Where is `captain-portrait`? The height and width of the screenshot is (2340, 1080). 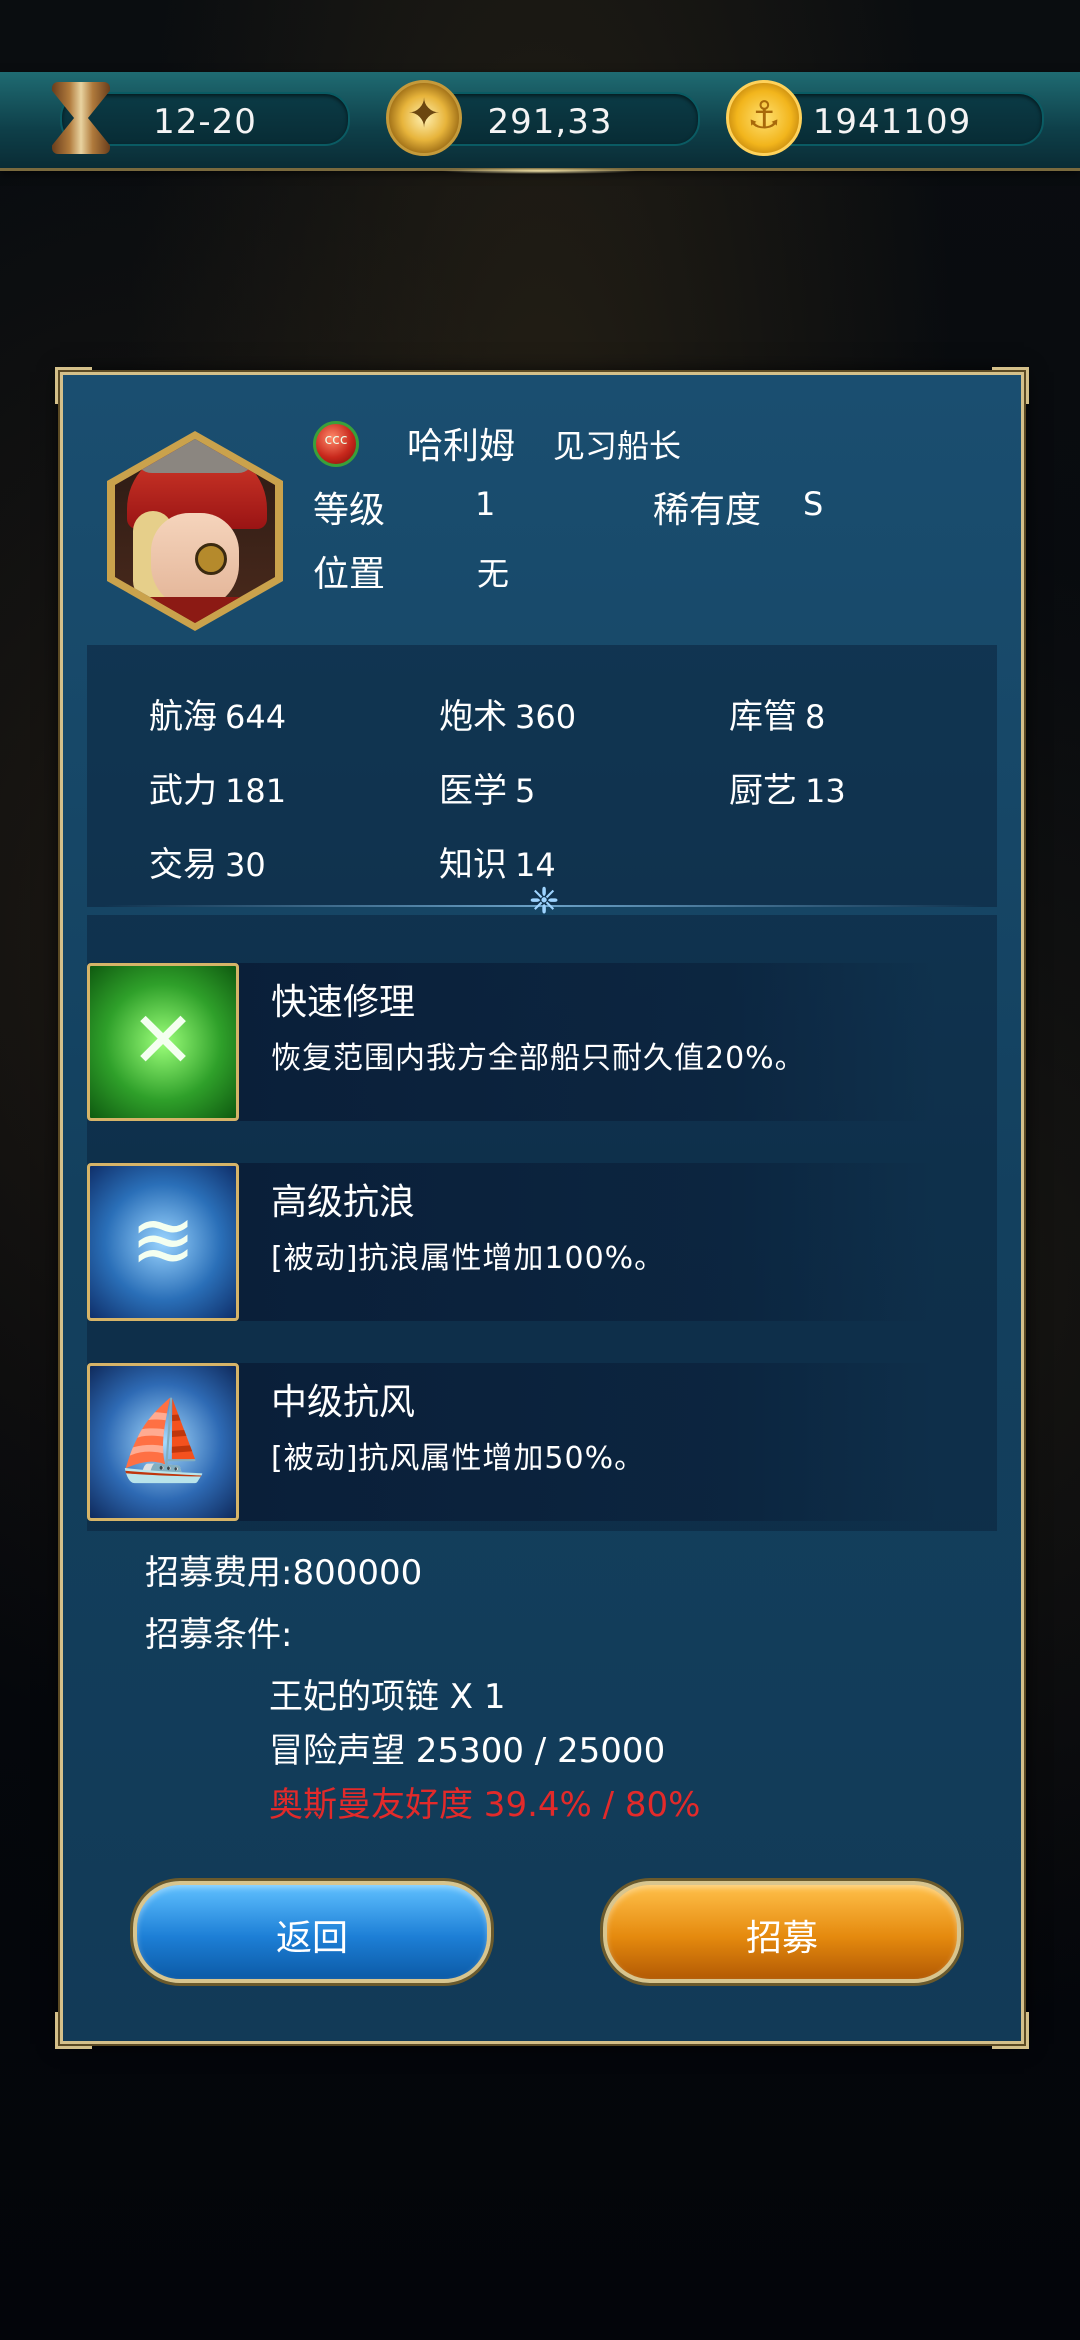 captain-portrait is located at coordinates (195, 531).